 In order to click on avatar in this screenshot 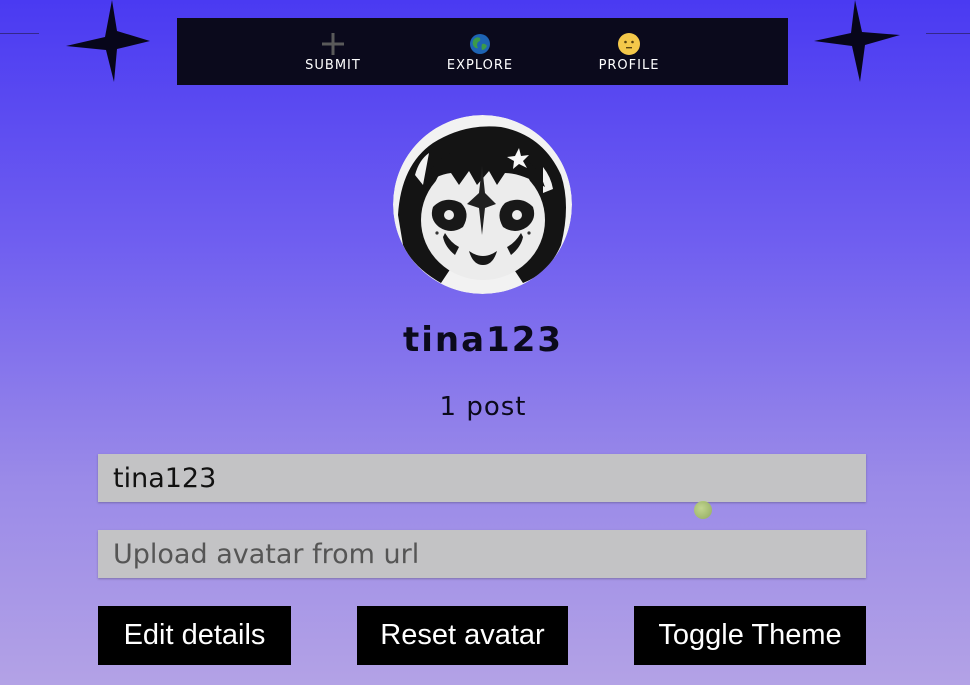, I will do `click(482, 204)`.